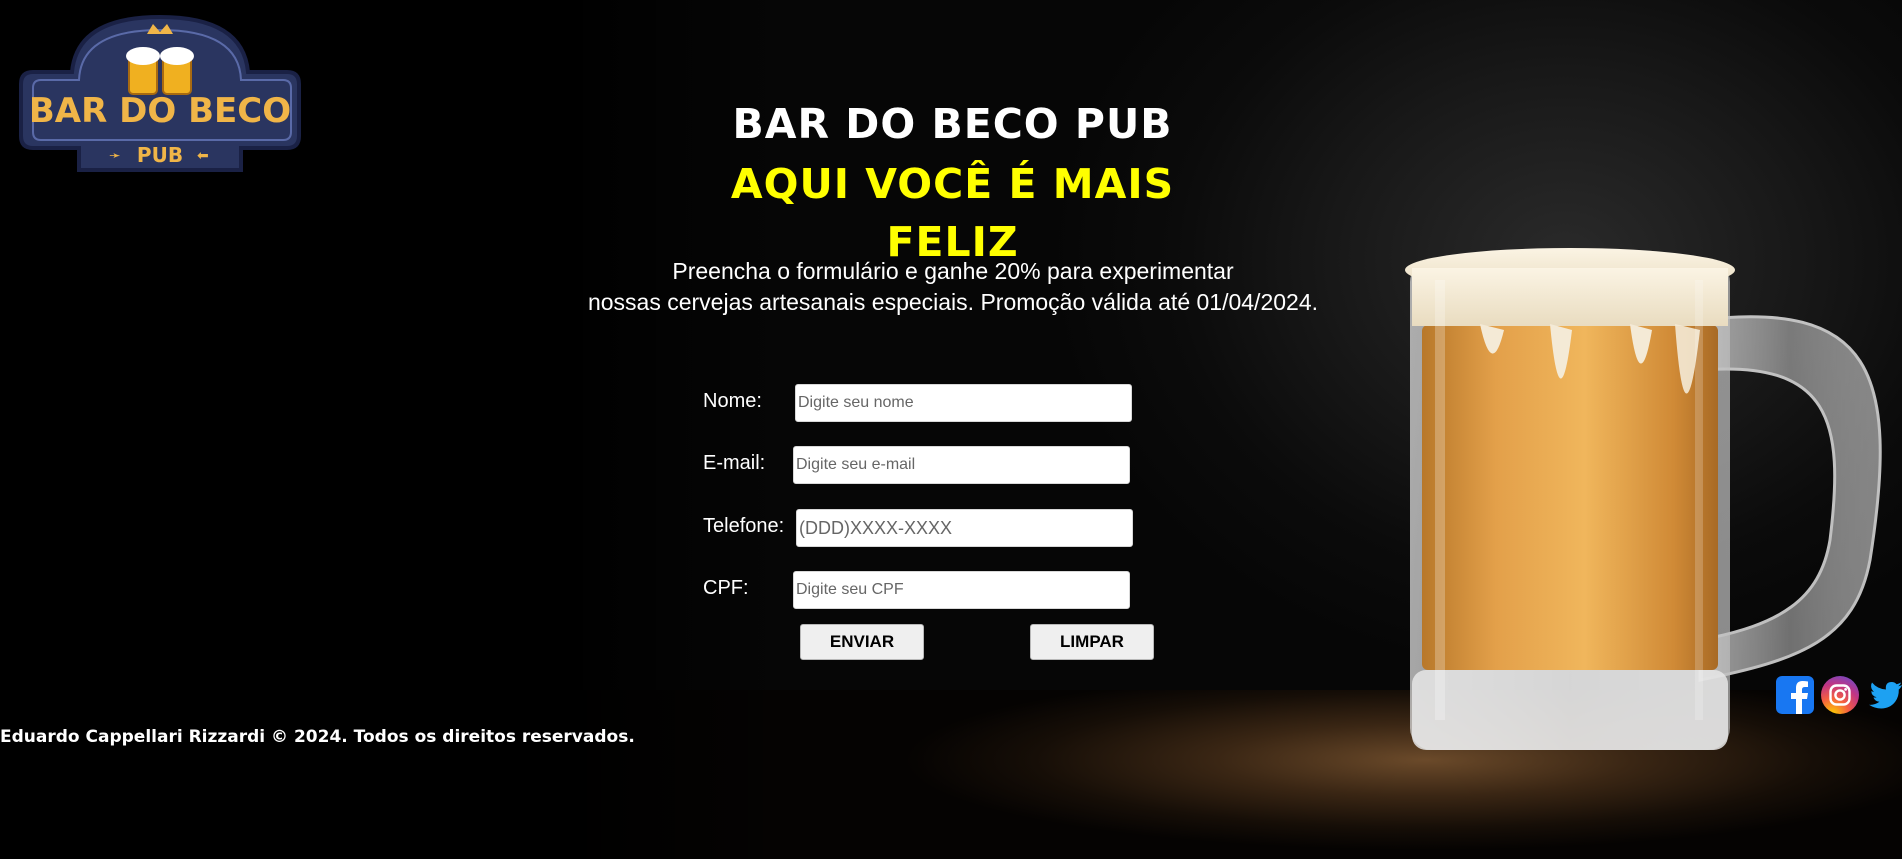  I want to click on cpf-label: CPF:, so click(726, 588).